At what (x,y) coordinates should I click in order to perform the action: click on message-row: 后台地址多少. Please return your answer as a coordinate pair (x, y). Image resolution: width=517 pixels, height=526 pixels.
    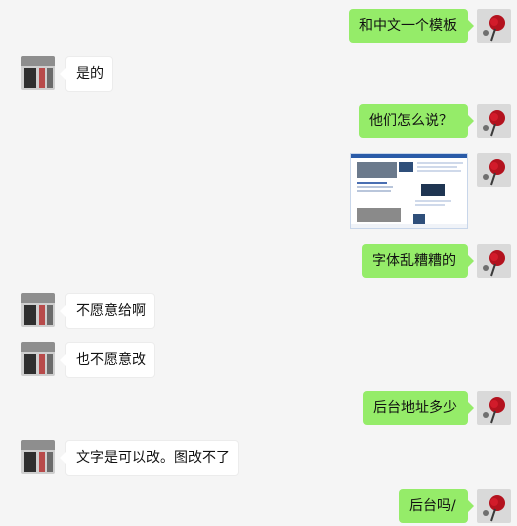
    Looking at the image, I should click on (258, 408).